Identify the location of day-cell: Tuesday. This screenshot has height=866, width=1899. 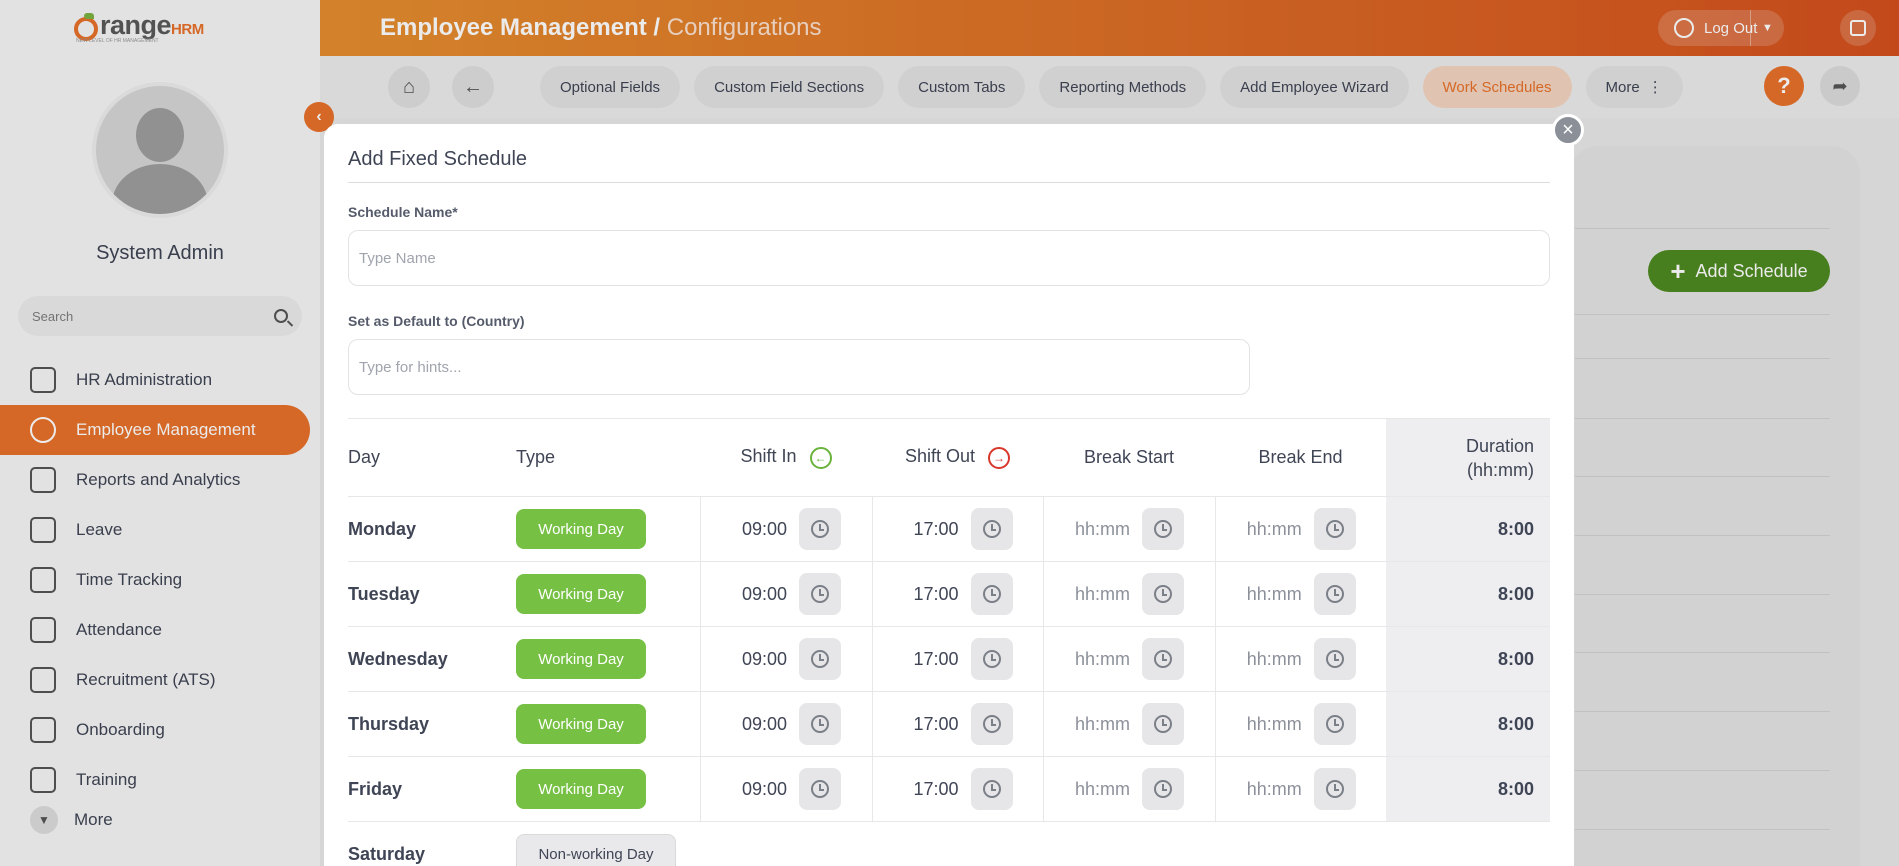
(432, 594).